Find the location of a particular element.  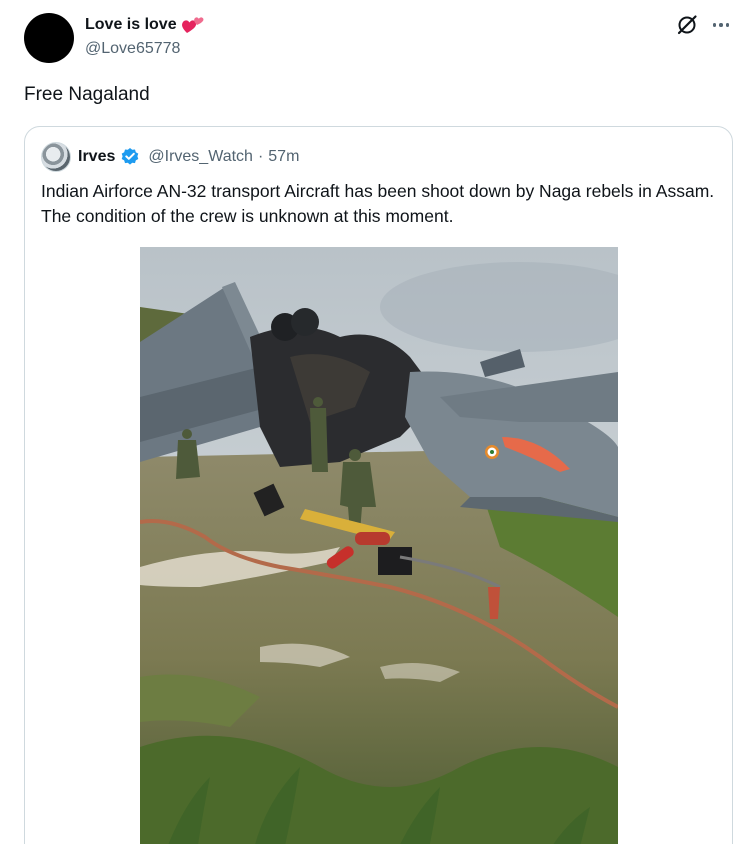

quote-timestamp: 57m is located at coordinates (284, 156).